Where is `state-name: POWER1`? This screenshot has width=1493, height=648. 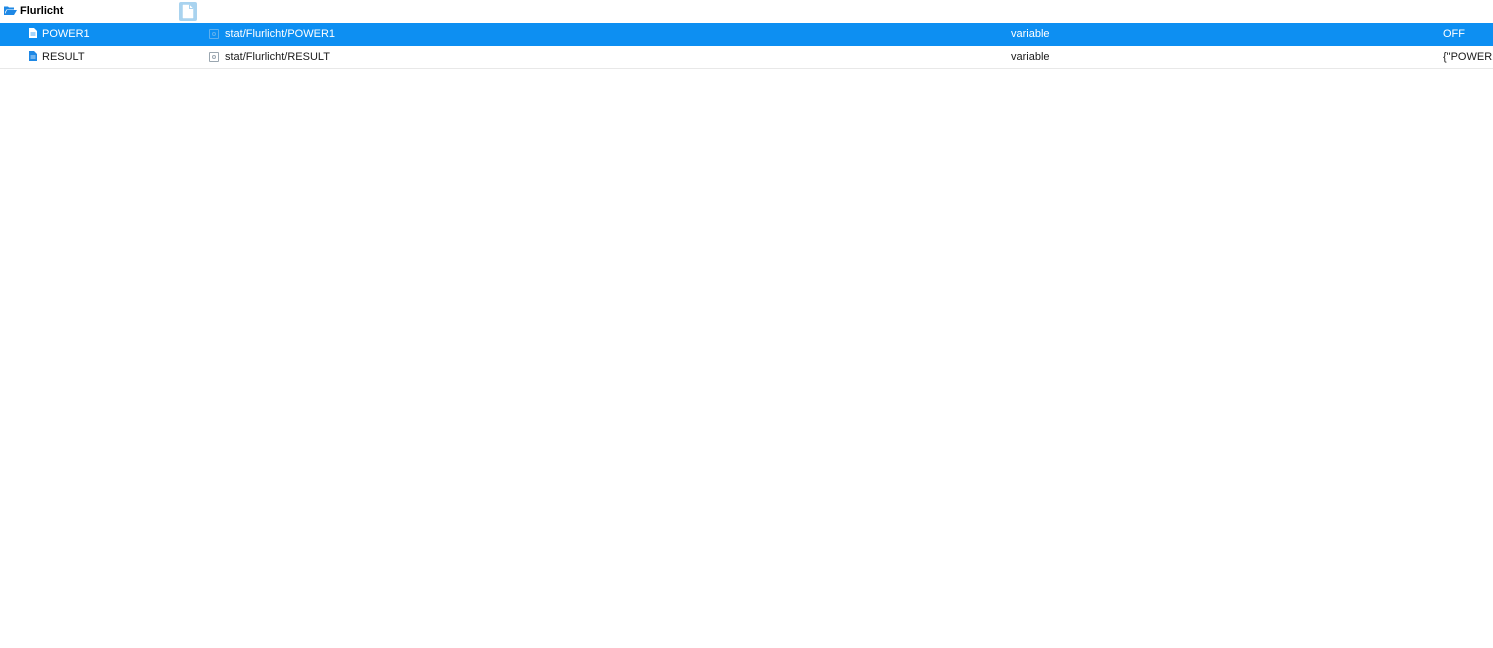 state-name: POWER1 is located at coordinates (66, 34).